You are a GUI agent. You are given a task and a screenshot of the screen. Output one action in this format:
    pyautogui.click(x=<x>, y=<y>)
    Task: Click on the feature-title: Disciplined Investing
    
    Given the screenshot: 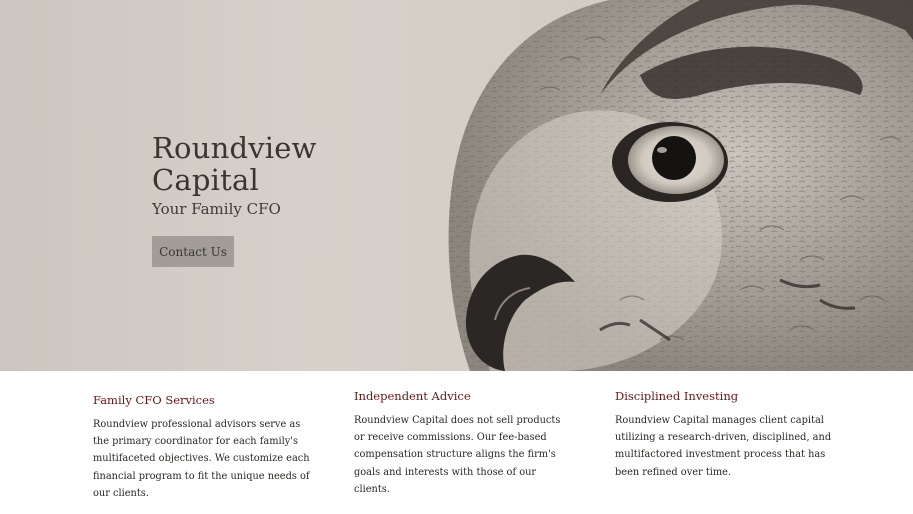 What is the action you would take?
    pyautogui.click(x=677, y=396)
    